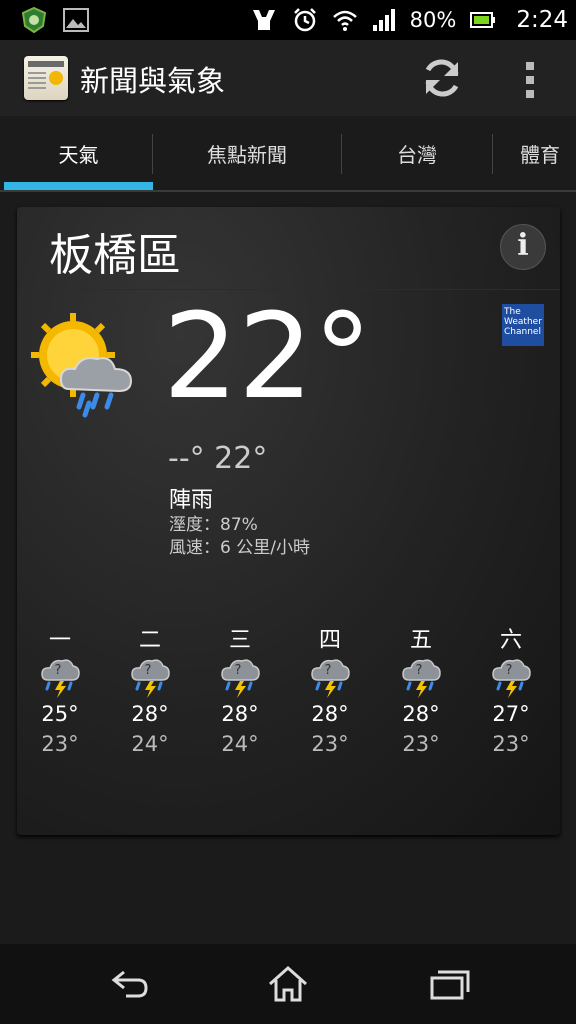 The width and height of the screenshot is (576, 1024). I want to click on forecast-day: 五? 28° 23°, so click(421, 689).